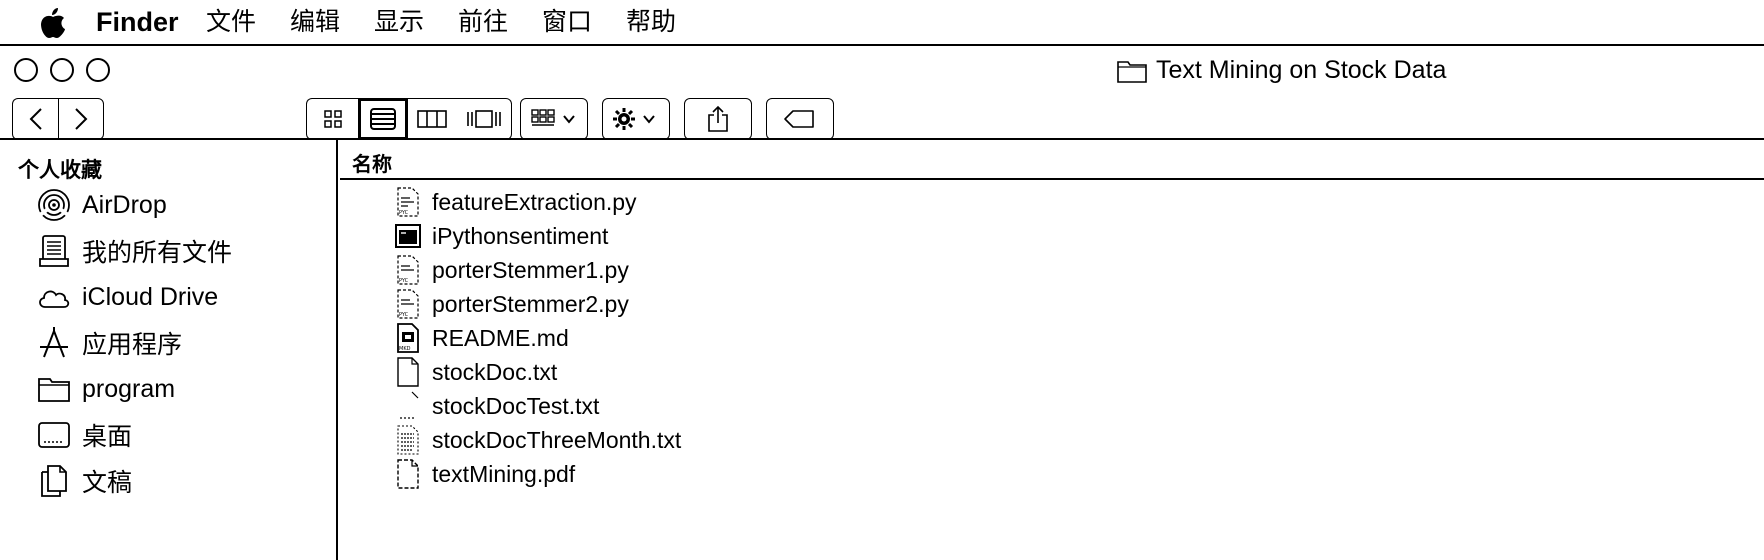 The width and height of the screenshot is (1764, 560). I want to click on menu-finder: Finder, so click(137, 22).